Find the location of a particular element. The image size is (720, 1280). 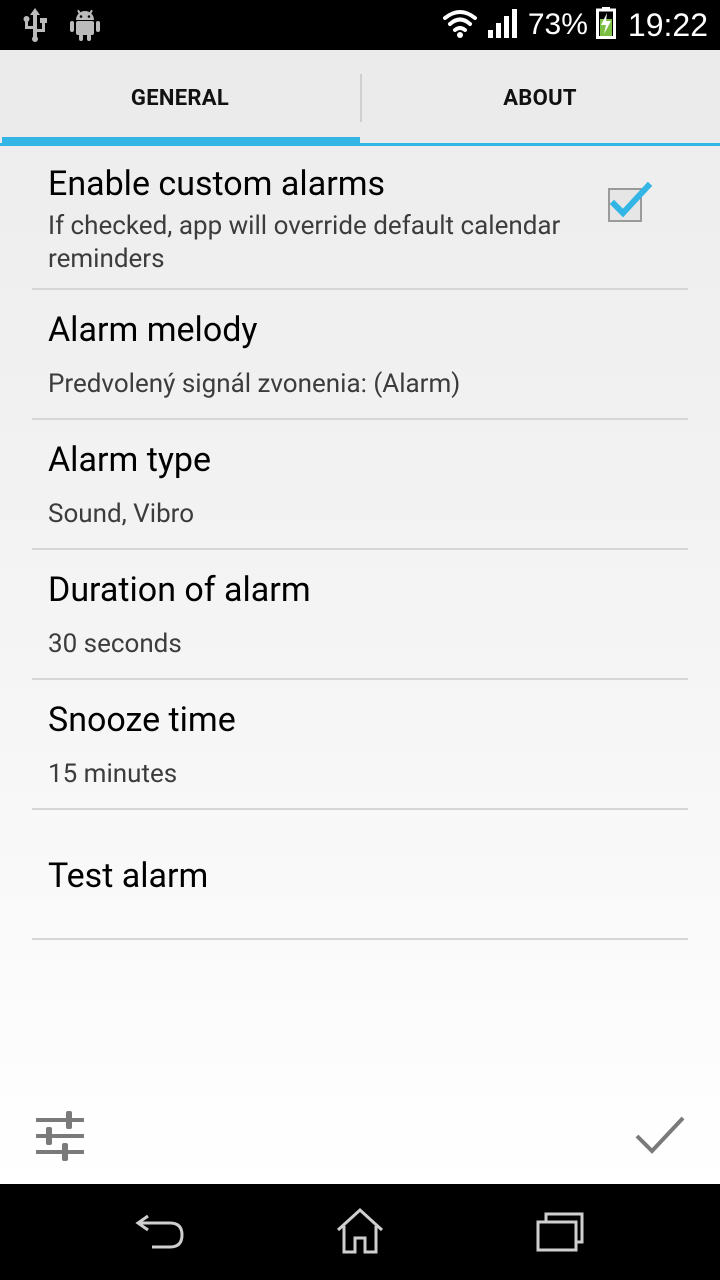

wifi-icon is located at coordinates (460, 25).